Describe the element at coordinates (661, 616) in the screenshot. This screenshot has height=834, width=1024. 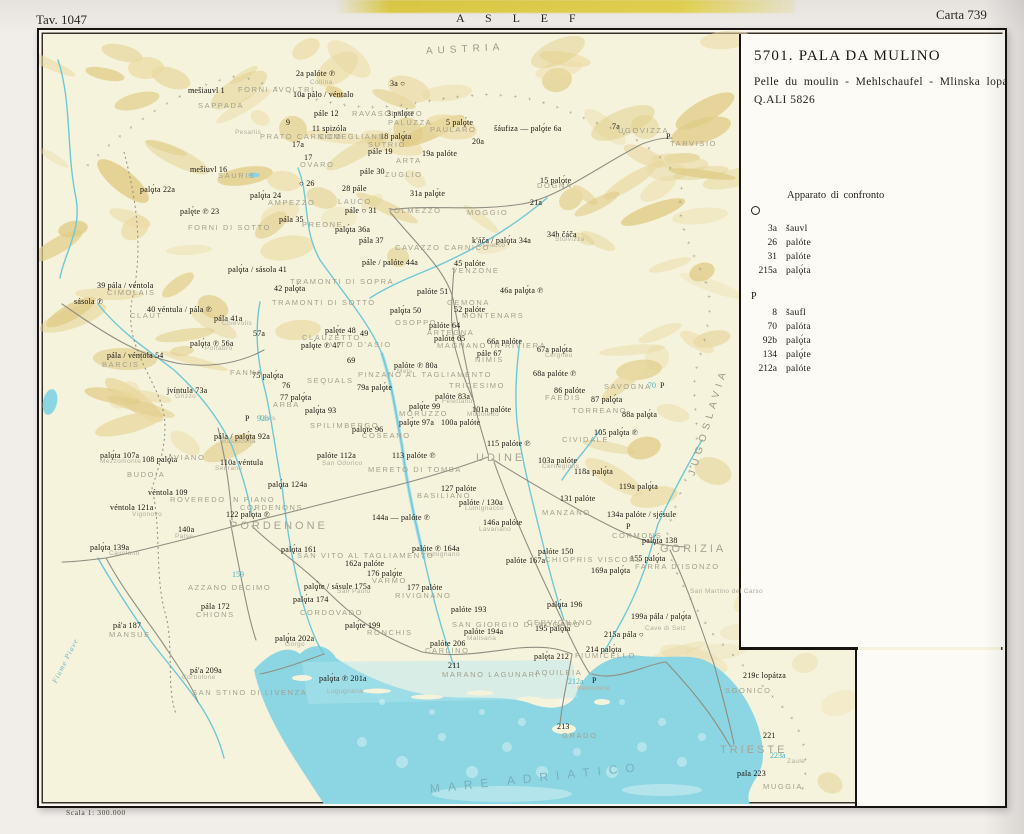
I see `map-point-label: 199a pála / palǫ́ta` at that location.